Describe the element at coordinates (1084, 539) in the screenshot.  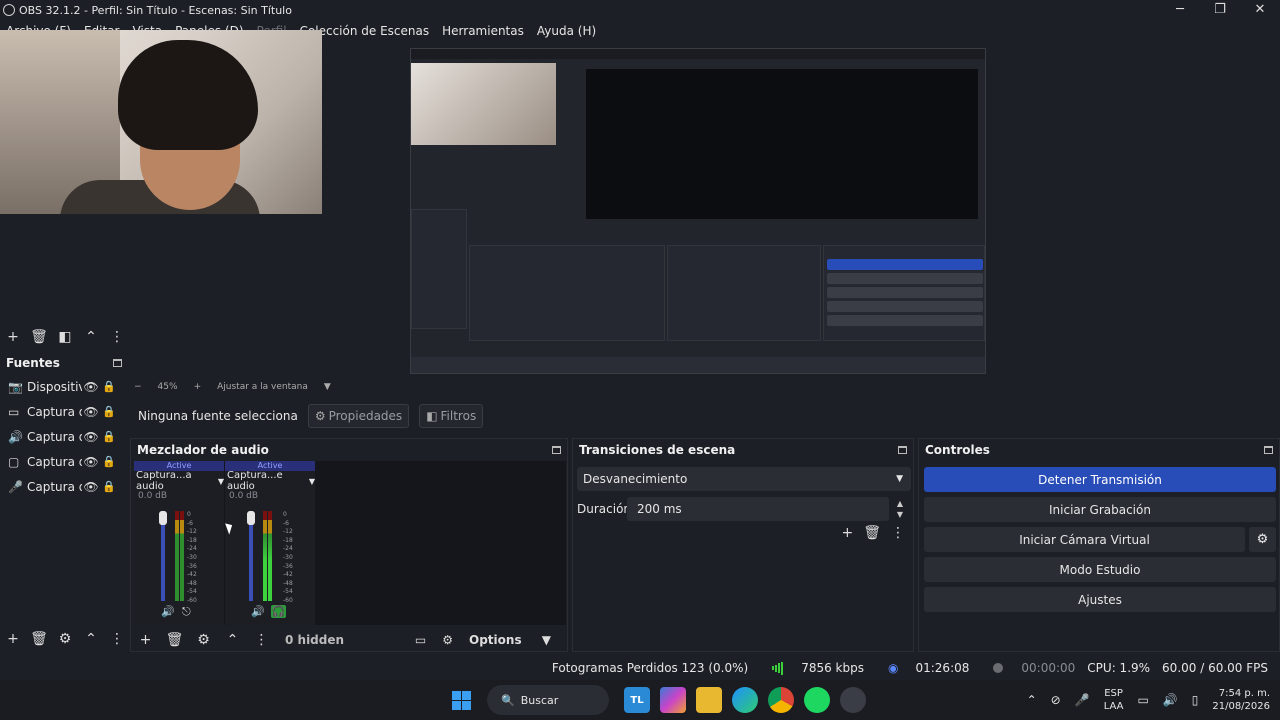
I see `virtual-camera-button: Iniciar Cámara Virtual` at that location.